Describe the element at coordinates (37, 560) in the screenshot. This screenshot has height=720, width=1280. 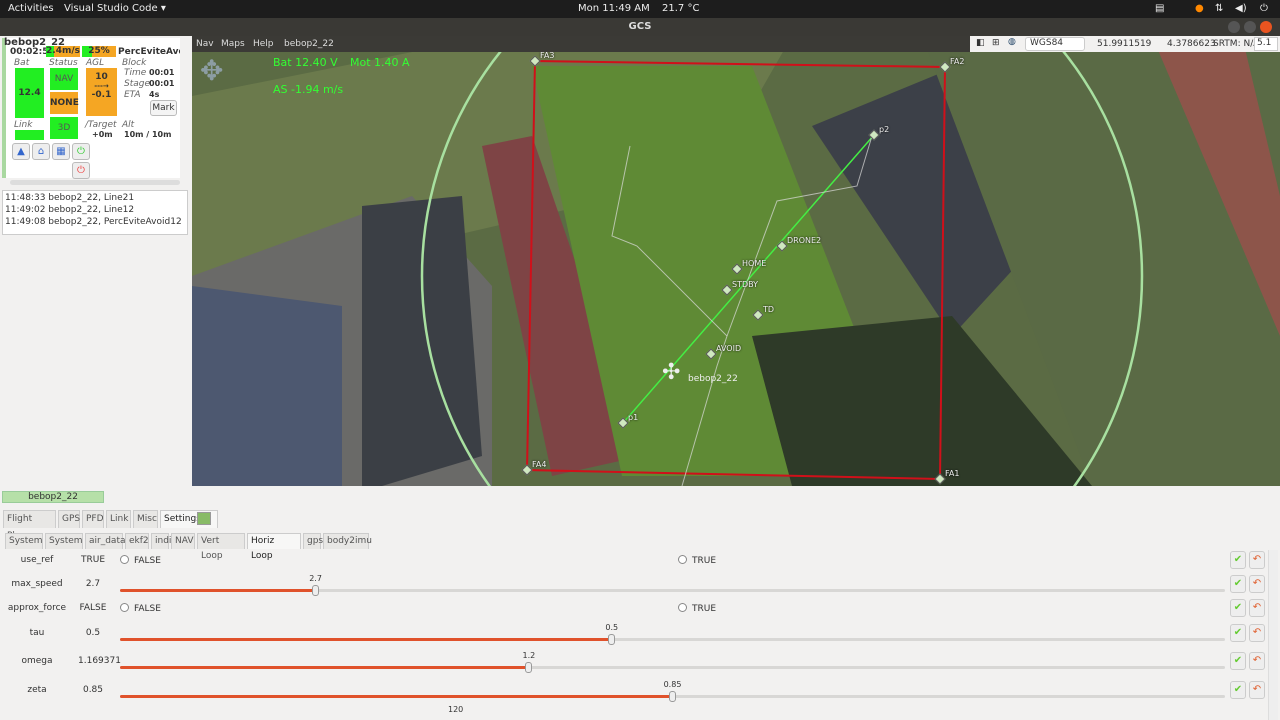
I see `setting-name: use_ref` at that location.